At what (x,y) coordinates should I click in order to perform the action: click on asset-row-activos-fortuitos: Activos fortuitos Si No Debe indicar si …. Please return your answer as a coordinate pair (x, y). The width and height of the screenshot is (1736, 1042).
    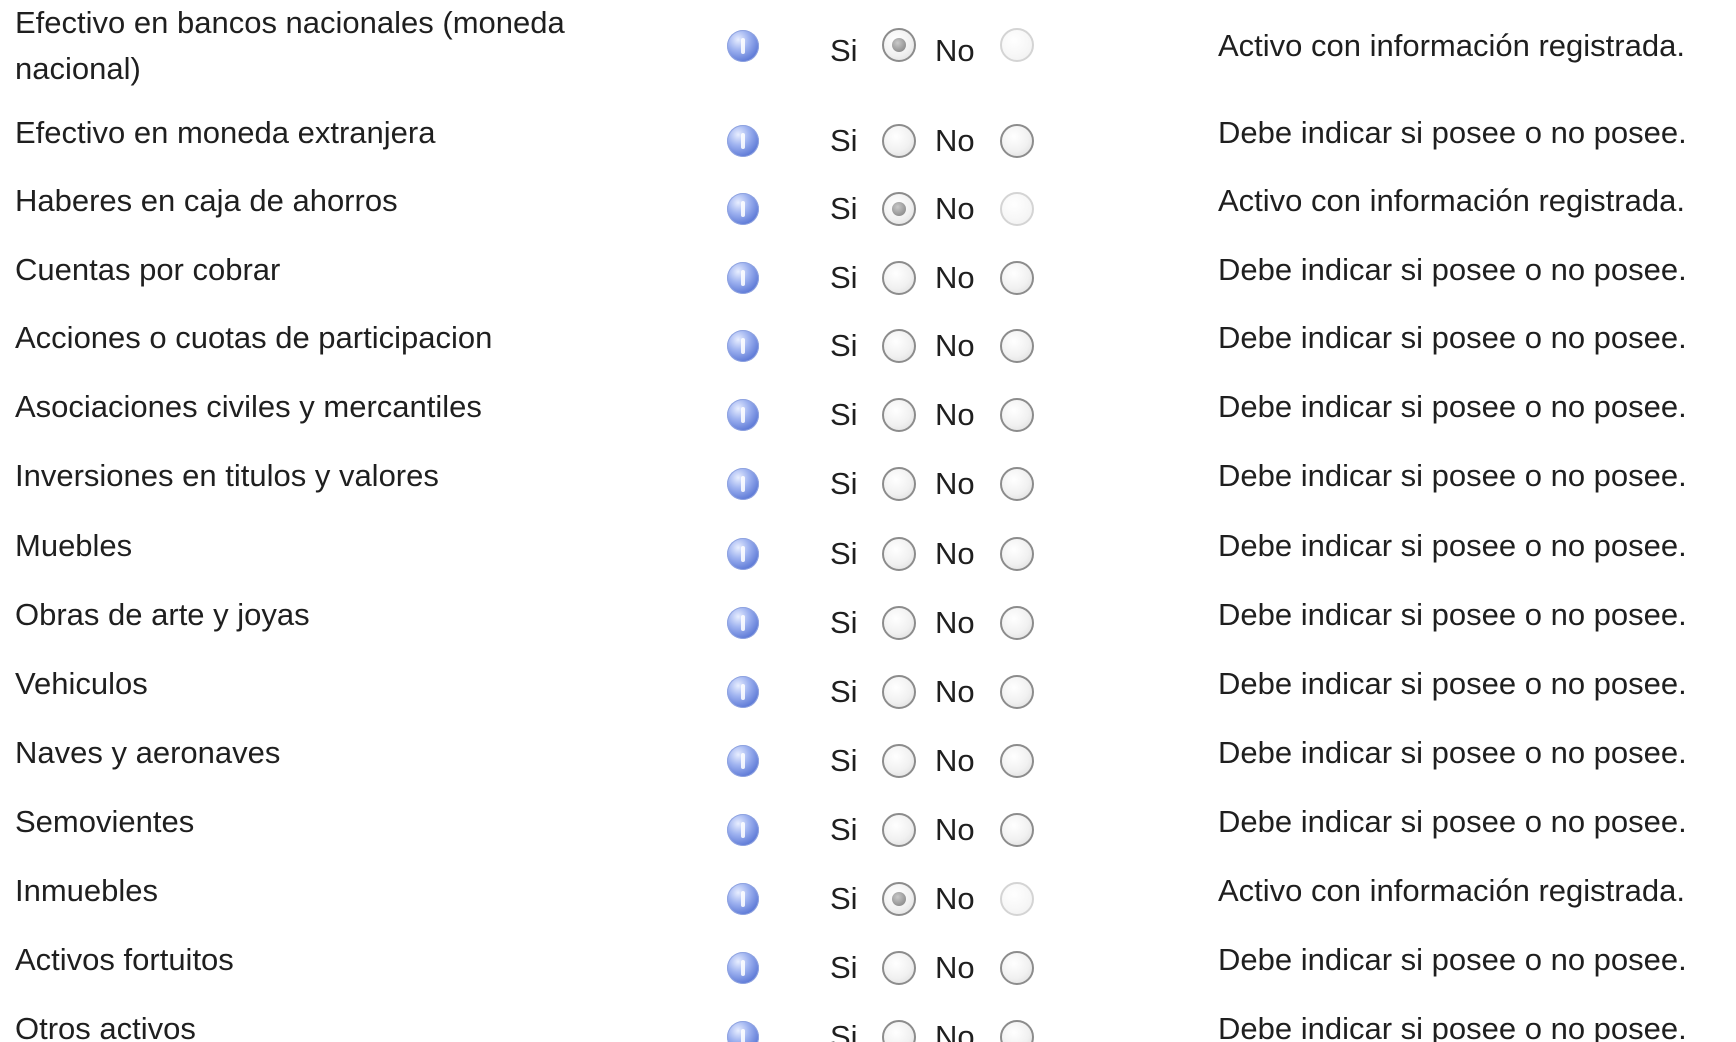
    Looking at the image, I should click on (868, 968).